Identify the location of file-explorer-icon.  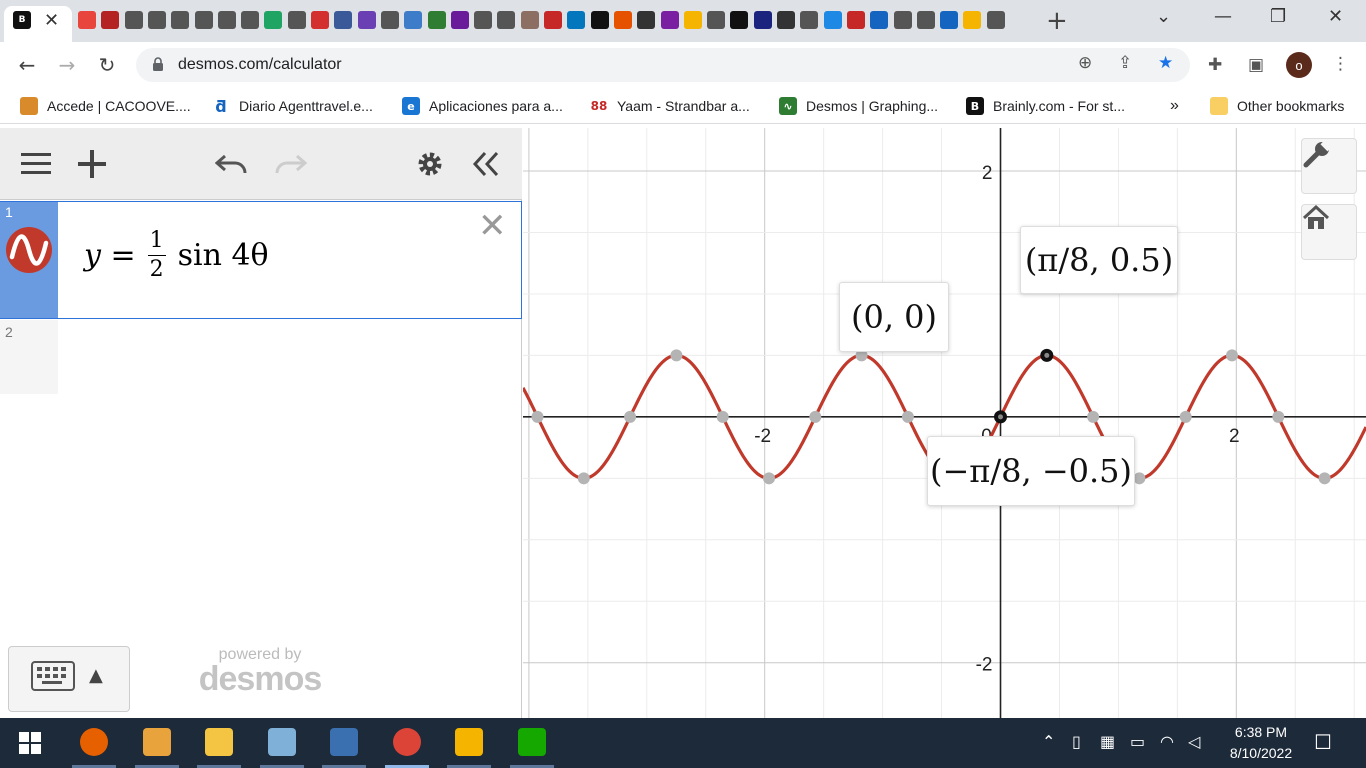
(219, 742).